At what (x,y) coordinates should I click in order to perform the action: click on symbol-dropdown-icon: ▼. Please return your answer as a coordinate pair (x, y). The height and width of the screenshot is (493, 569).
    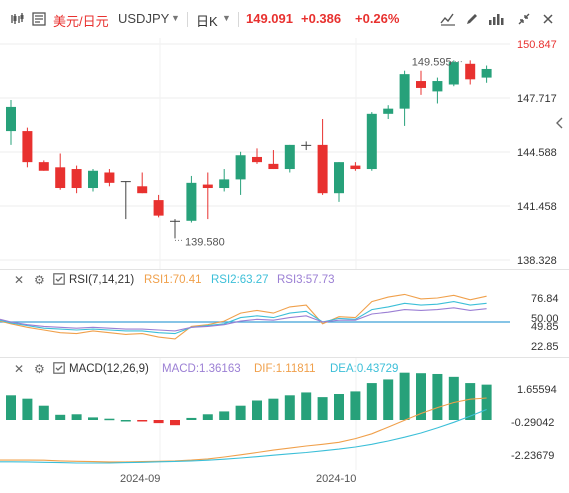
    Looking at the image, I should click on (175, 18).